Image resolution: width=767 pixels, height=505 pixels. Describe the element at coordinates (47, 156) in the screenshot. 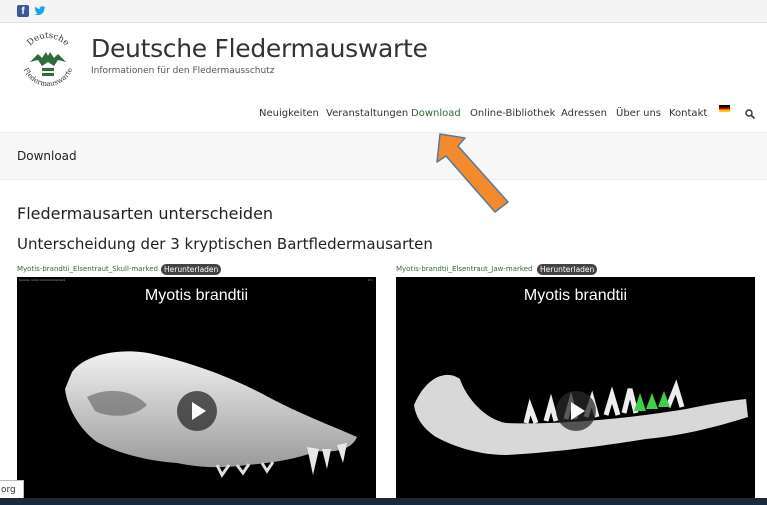

I see `breadcrumb: Download` at that location.